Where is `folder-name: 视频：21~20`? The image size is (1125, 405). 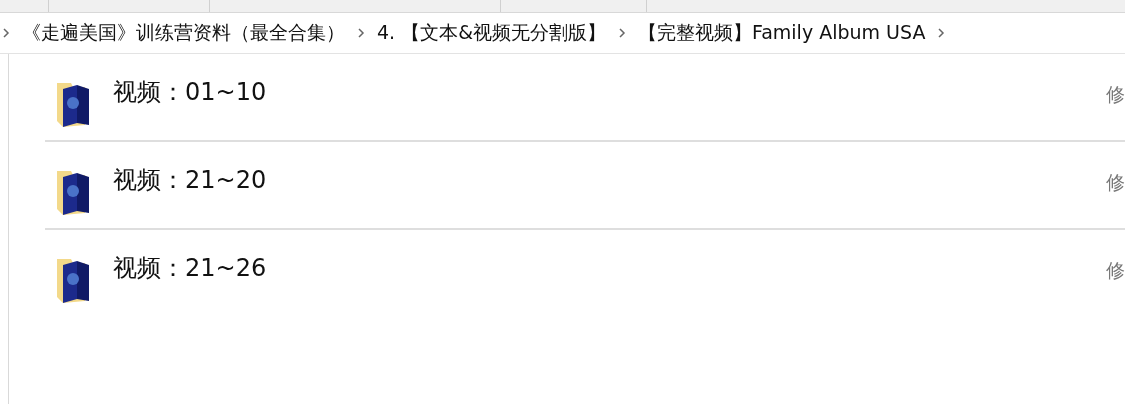
folder-name: 视频：21~20 is located at coordinates (190, 180).